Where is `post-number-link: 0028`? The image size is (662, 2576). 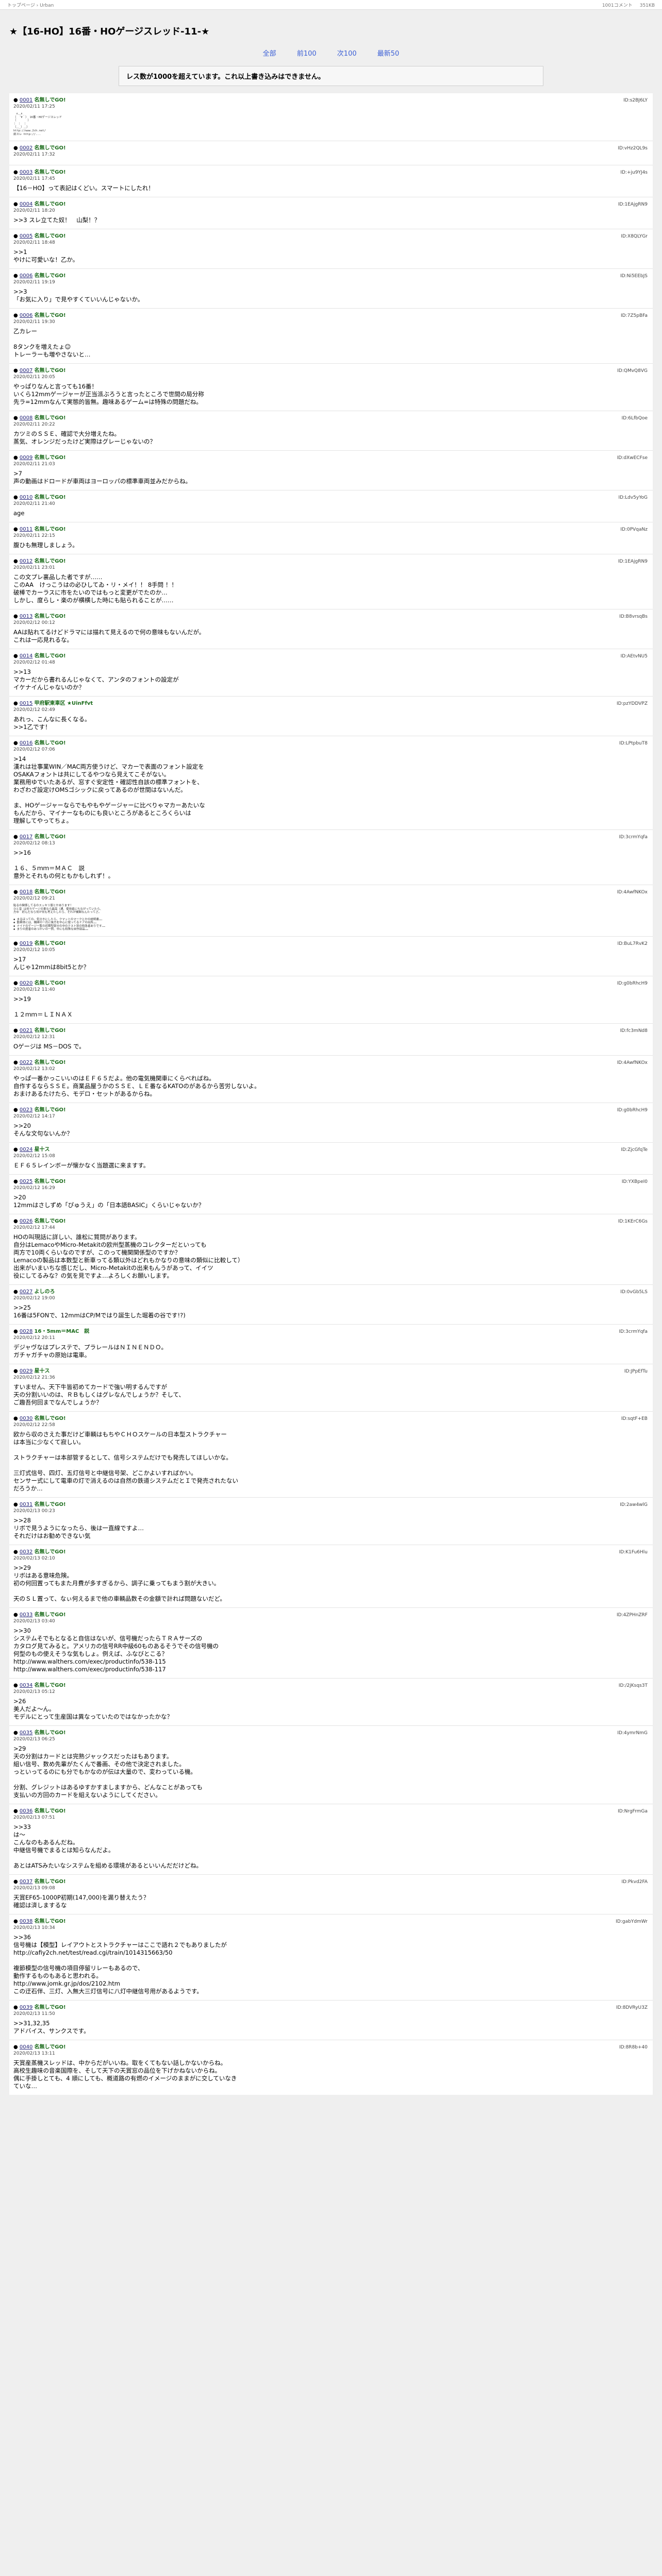
post-number-link: 0028 is located at coordinates (26, 1331).